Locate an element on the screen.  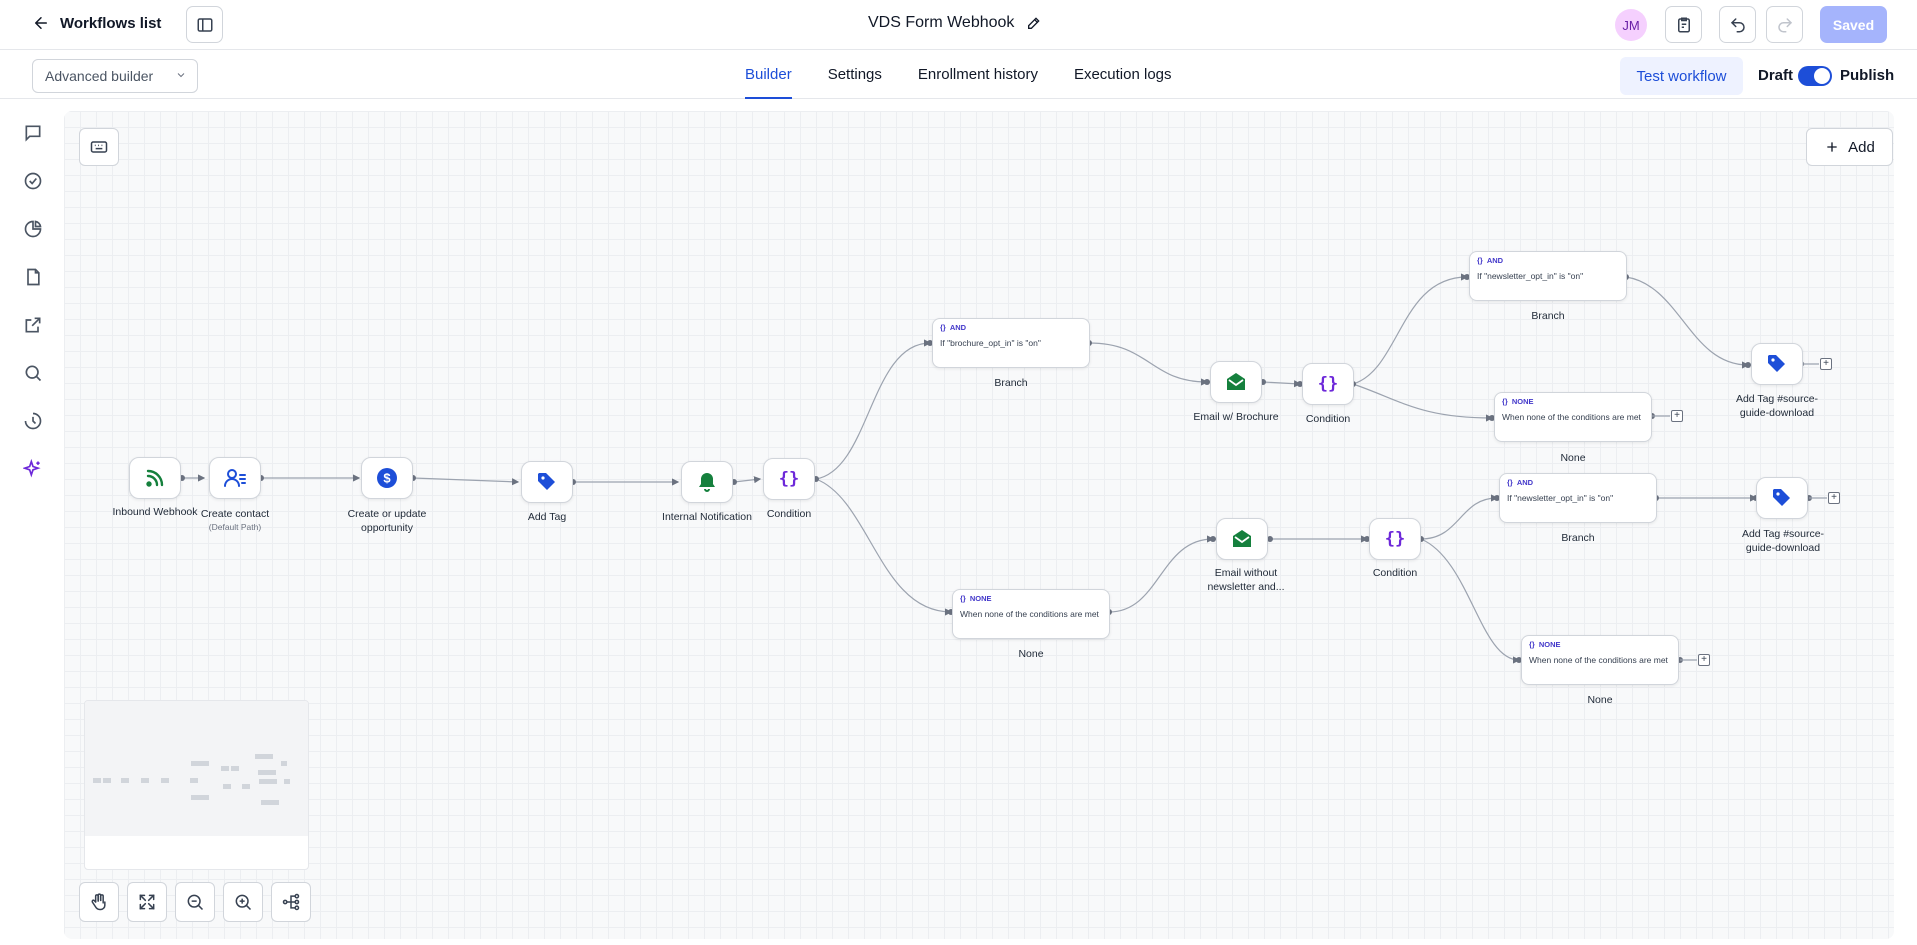
inbound-webhook-node is located at coordinates (155, 478).